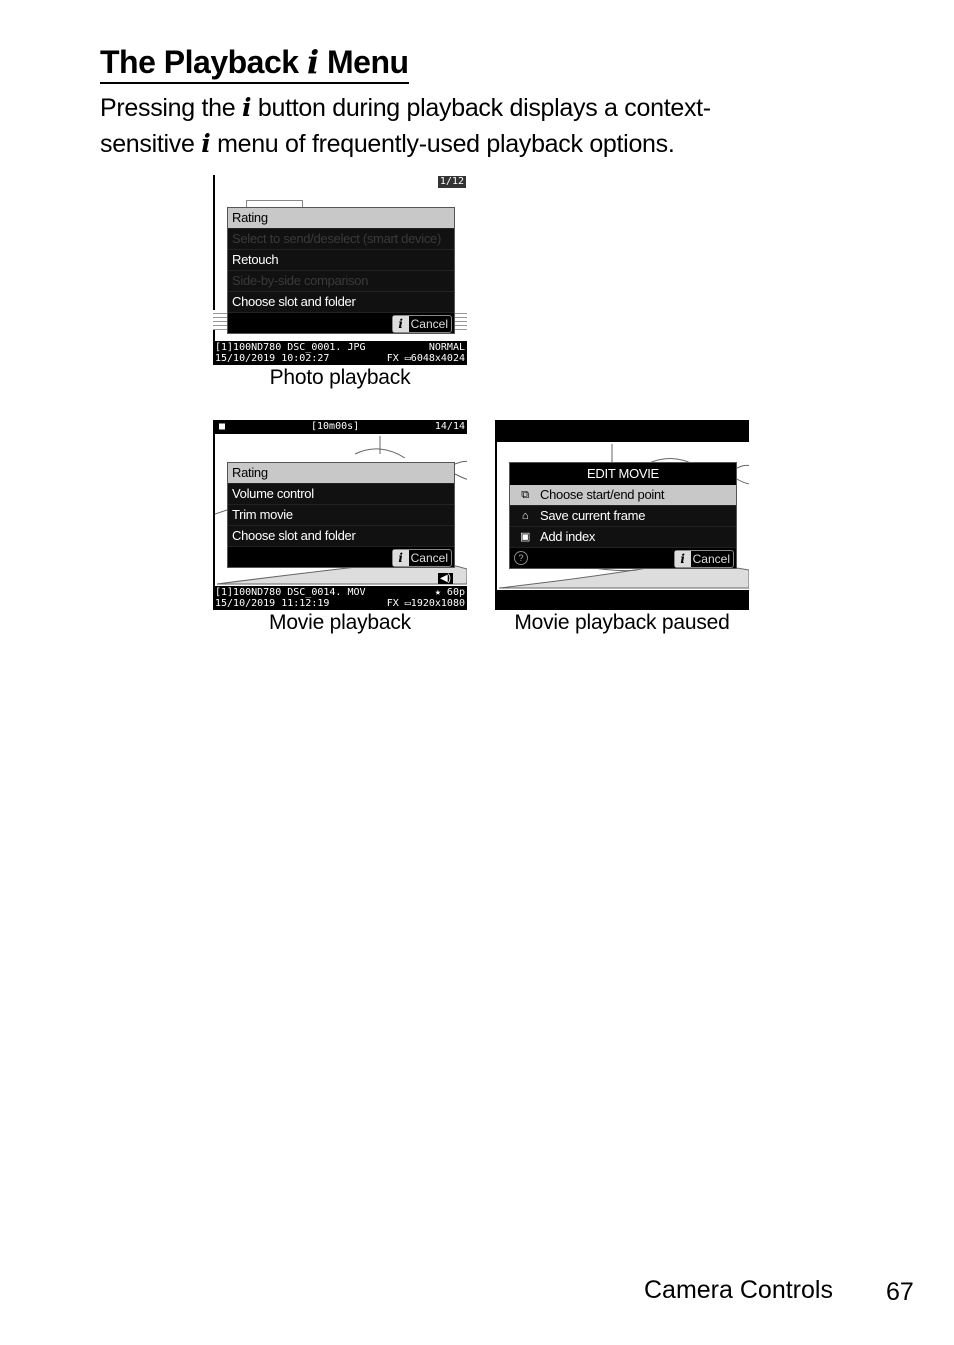  Describe the element at coordinates (290, 592) in the screenshot. I see `file-info: [1]100ND780 DSC_0014. MOV` at that location.